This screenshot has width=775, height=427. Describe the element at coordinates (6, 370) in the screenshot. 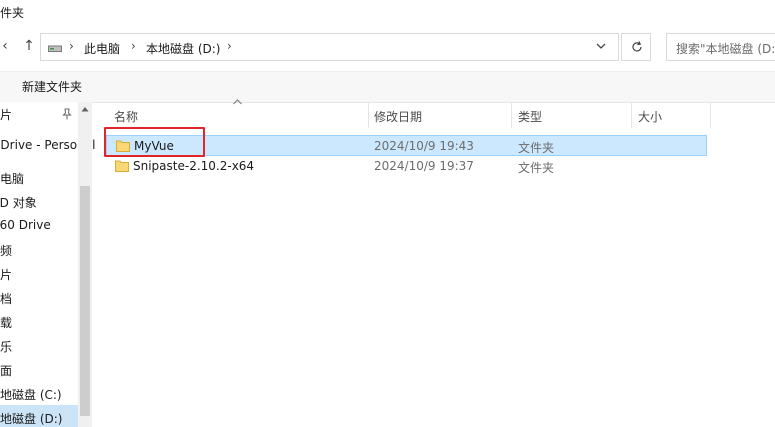

I see `sidebar-item-desktop: 桌面` at that location.